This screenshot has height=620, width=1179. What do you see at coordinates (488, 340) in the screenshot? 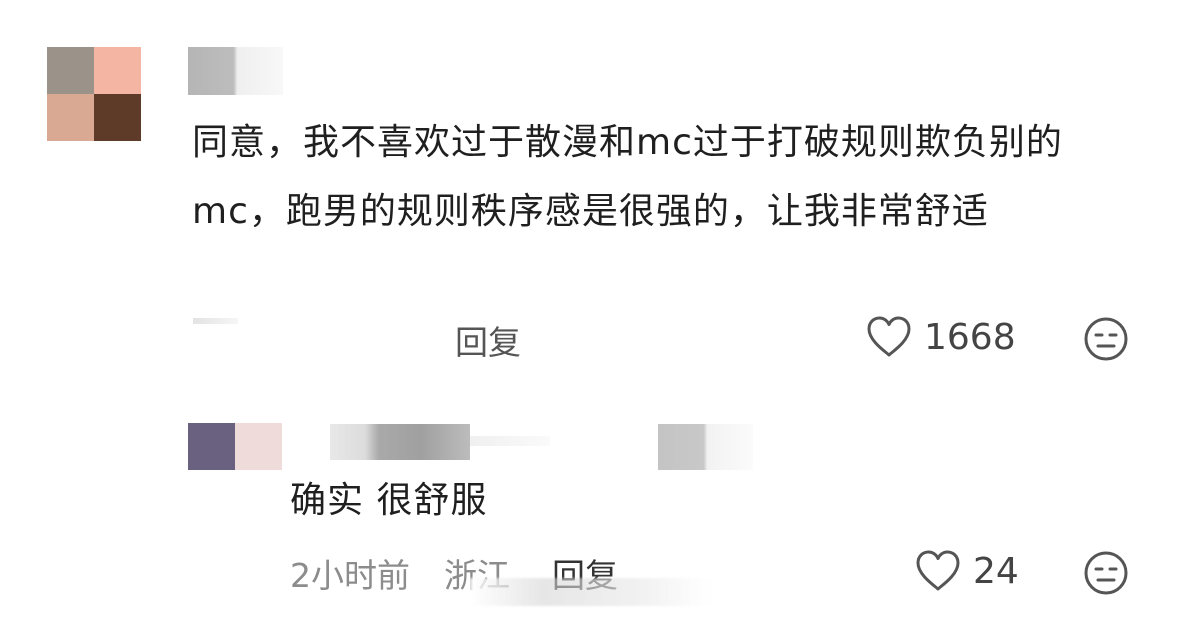
I see `comment-reply-button: 回复` at bounding box center [488, 340].